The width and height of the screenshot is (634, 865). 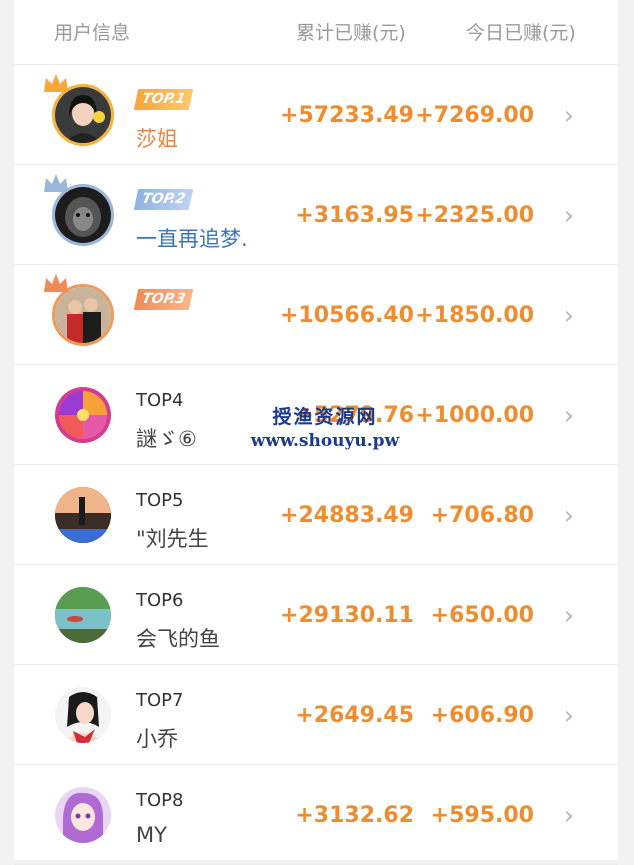 What do you see at coordinates (172, 539) in the screenshot?
I see `user-name: "刘先生` at bounding box center [172, 539].